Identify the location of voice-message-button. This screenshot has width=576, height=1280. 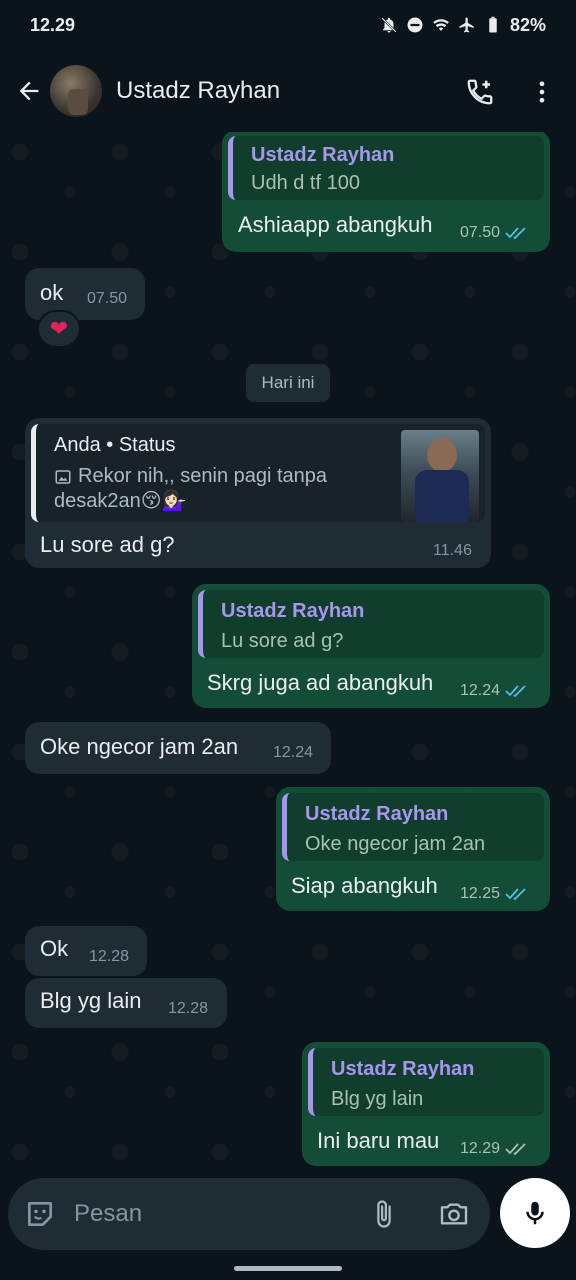
(535, 1213).